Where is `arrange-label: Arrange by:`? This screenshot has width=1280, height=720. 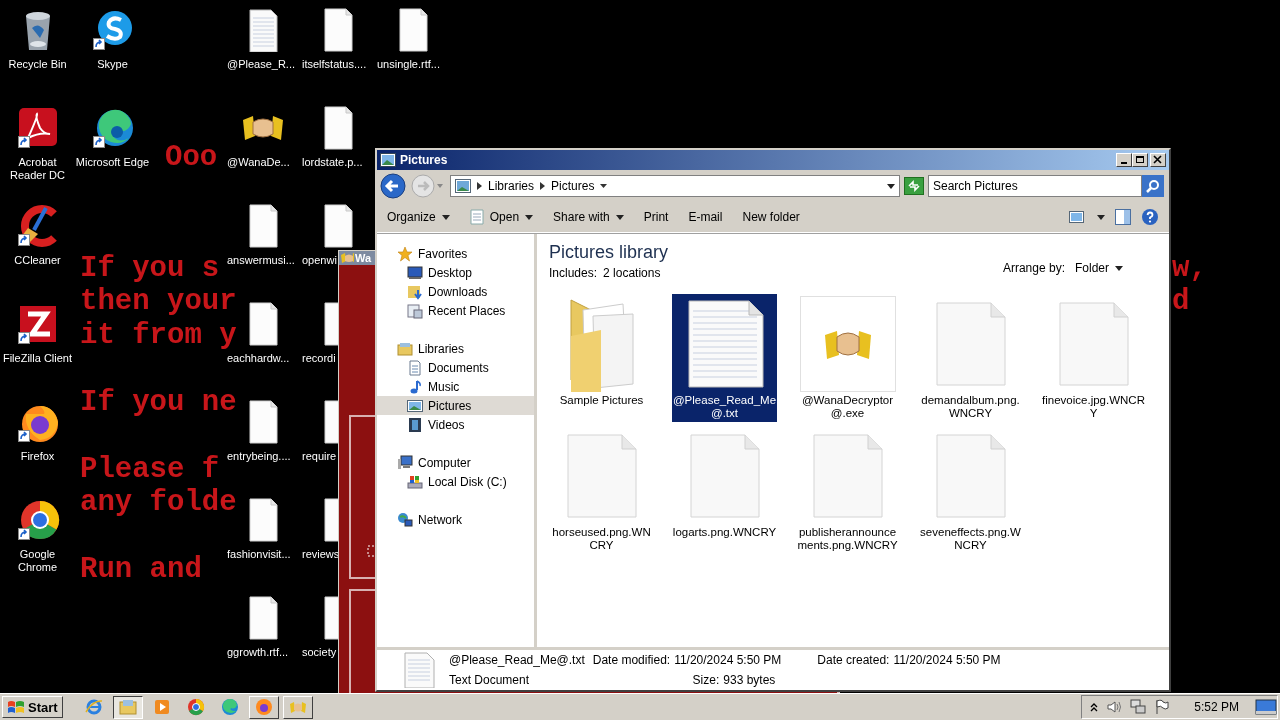
arrange-label: Arrange by: is located at coordinates (1033, 268).